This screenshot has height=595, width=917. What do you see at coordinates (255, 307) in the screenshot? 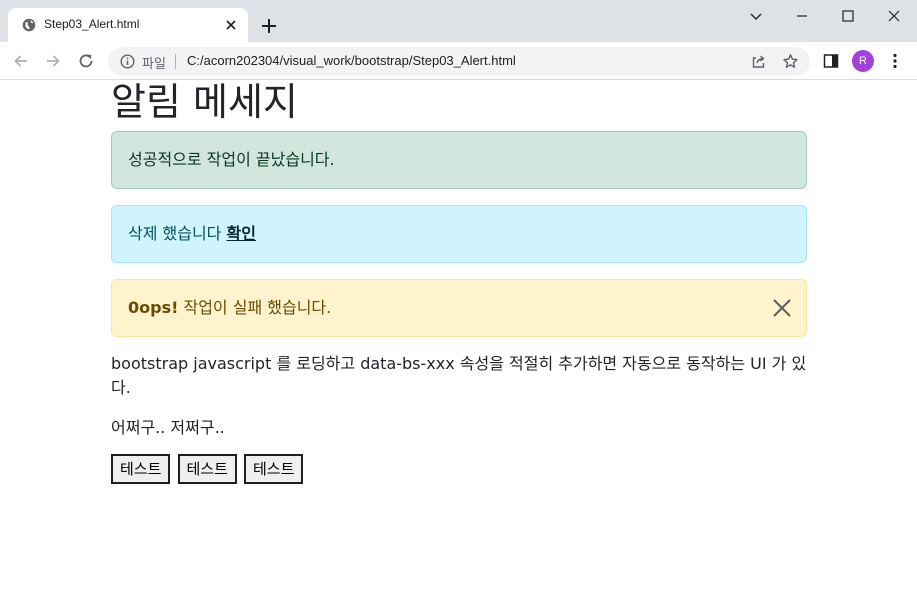
I see `alert-warning-text: 작업이 실패 했습니다.` at bounding box center [255, 307].